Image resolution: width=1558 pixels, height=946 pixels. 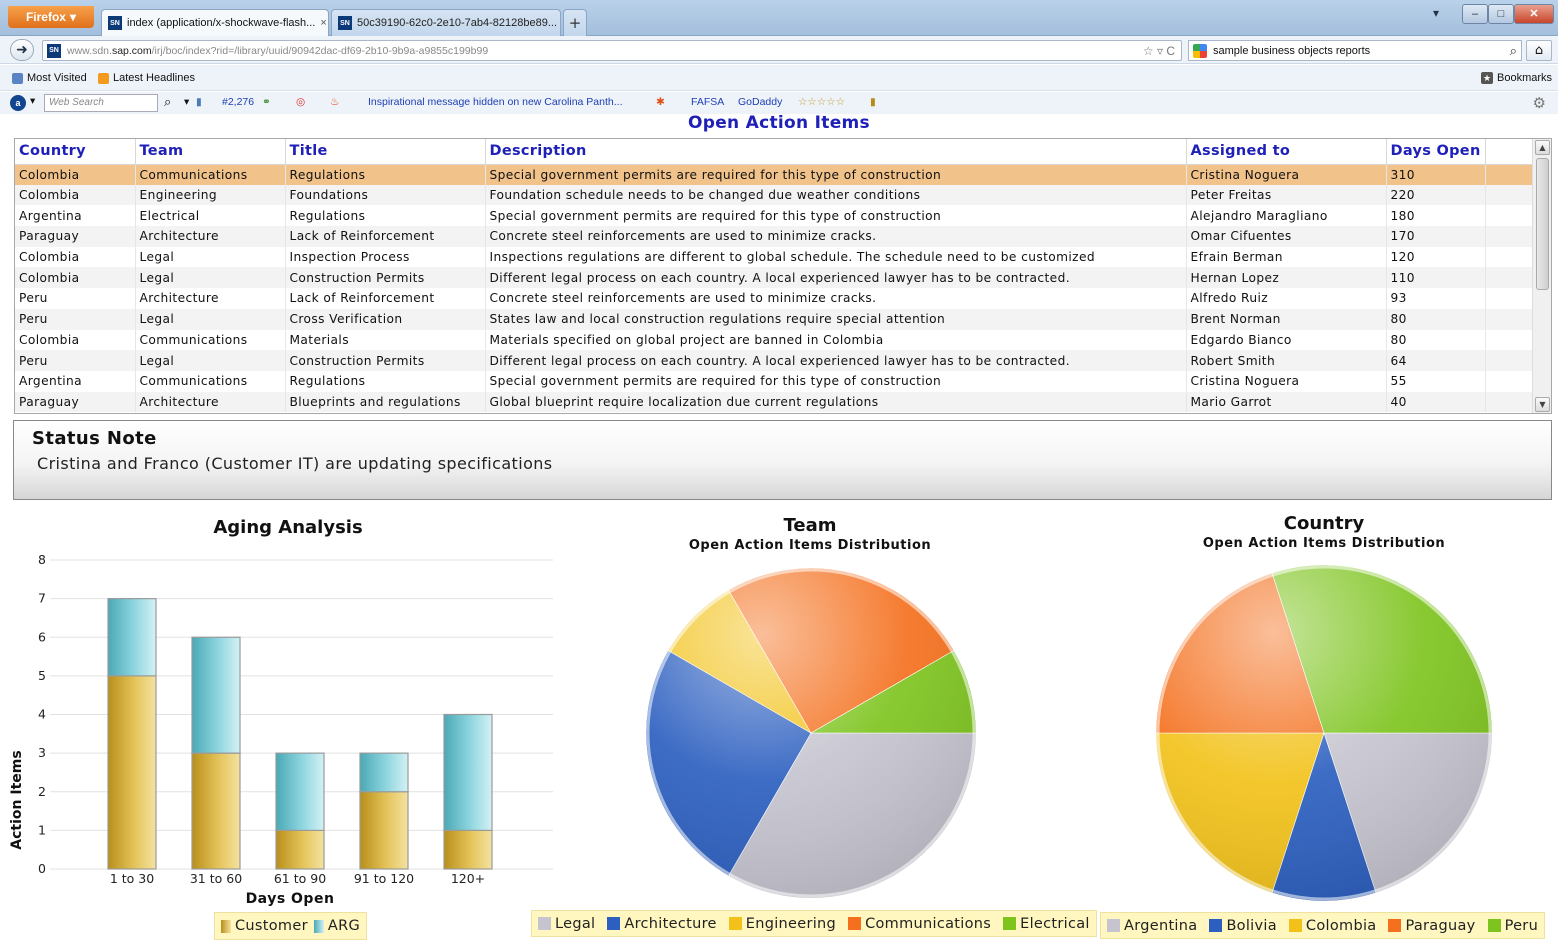 I want to click on table-cell: Alejandro Maragliano, so click(x=1286, y=216).